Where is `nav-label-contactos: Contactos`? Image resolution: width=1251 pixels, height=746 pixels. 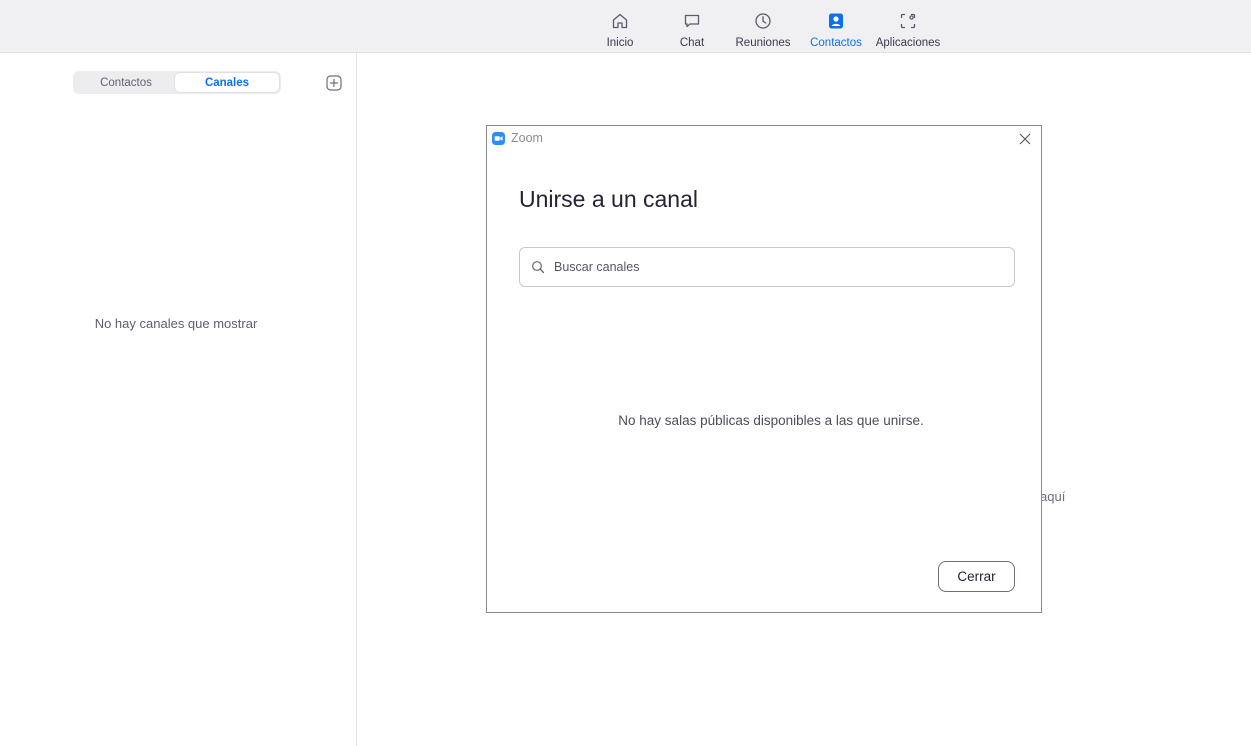
nav-label-contactos: Contactos is located at coordinates (836, 43).